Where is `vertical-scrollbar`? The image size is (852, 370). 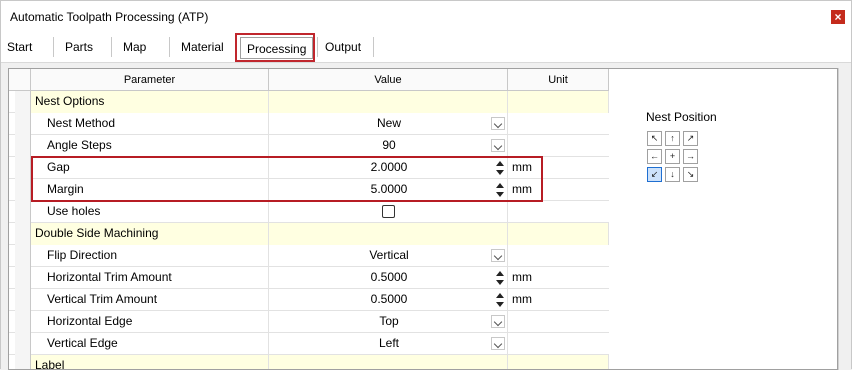
vertical-scrollbar is located at coordinates (843, 219).